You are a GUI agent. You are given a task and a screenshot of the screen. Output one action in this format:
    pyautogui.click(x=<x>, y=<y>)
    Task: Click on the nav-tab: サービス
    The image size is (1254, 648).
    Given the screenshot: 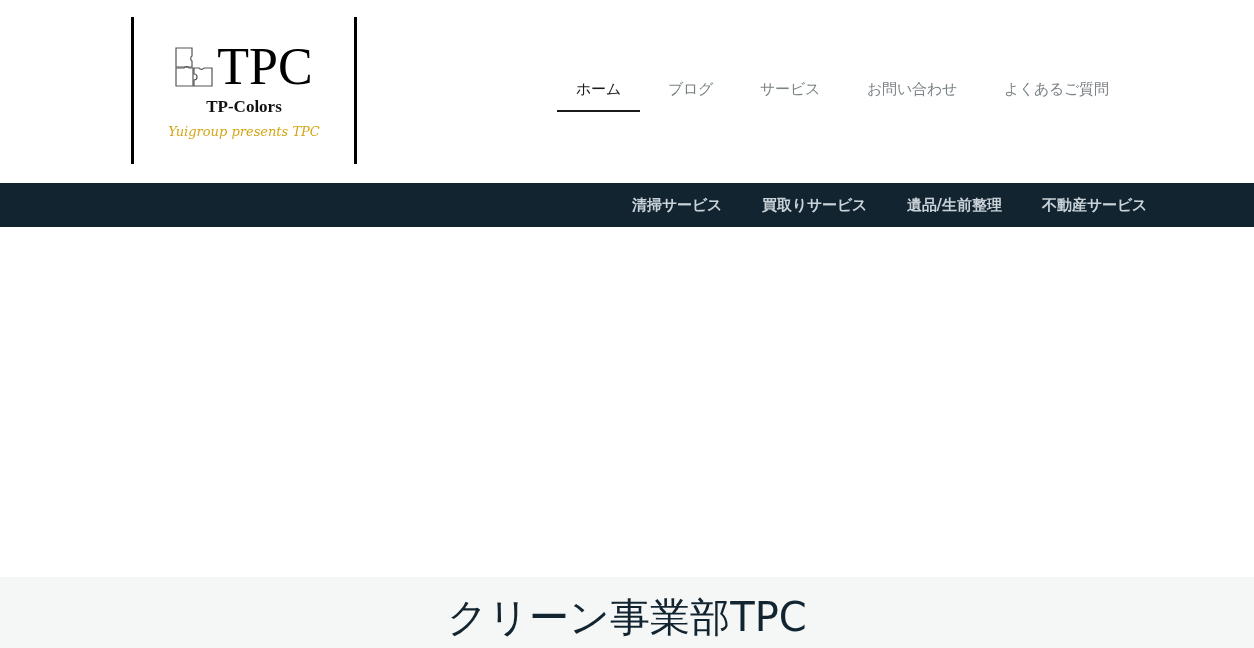 What is the action you would take?
    pyautogui.click(x=790, y=91)
    